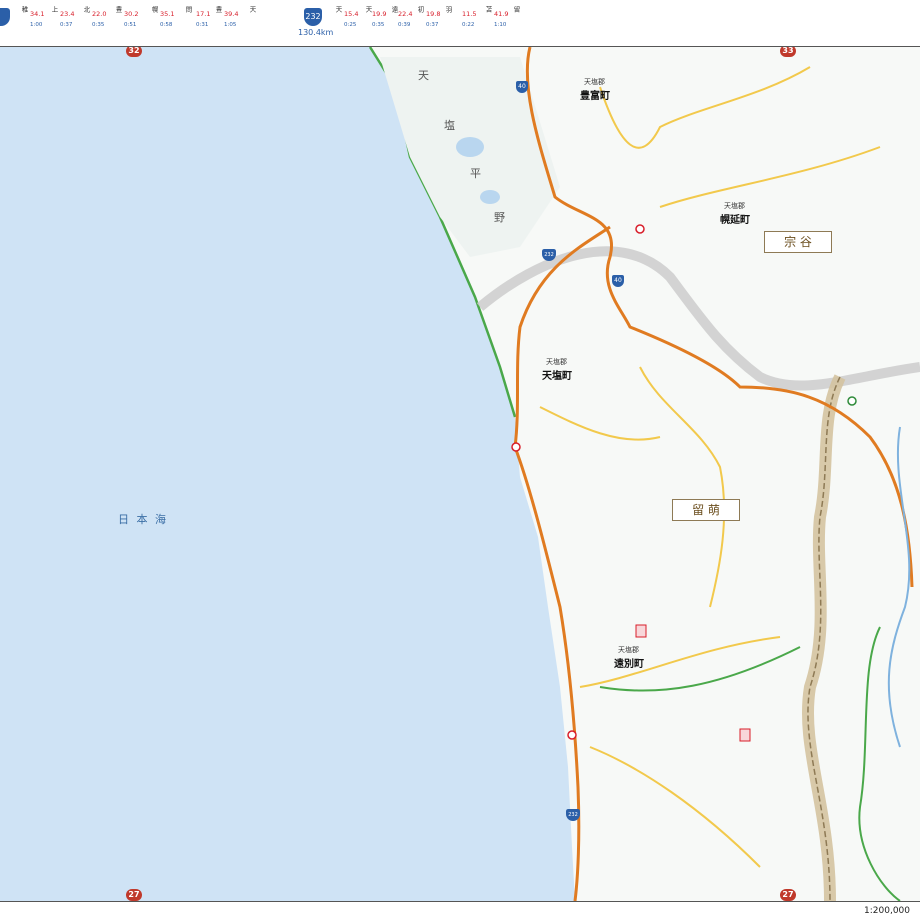  I want to click on plain-name-char: 野, so click(499, 217).